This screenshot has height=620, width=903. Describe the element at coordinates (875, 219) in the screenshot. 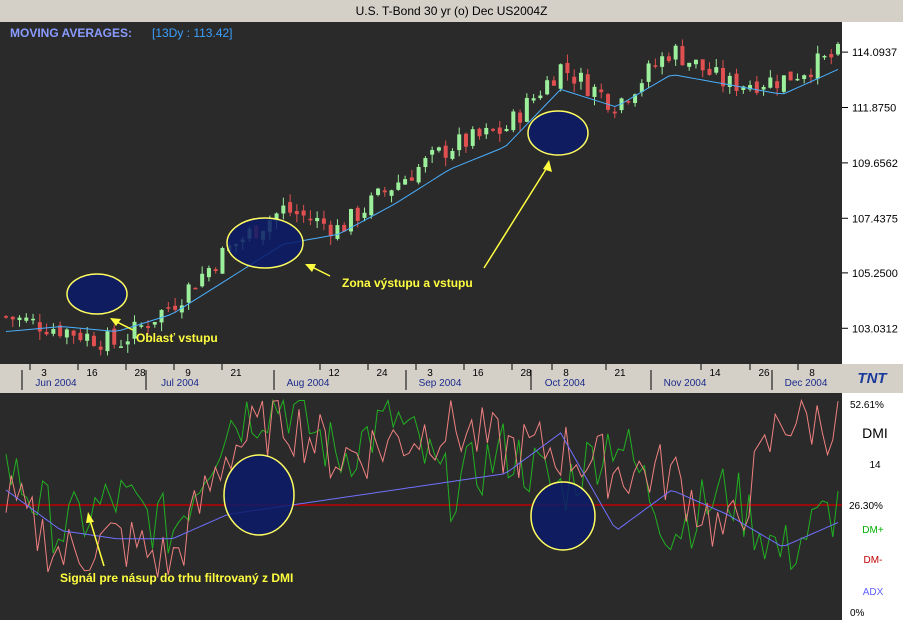

I see `price-tick-label: 107.4375` at that location.